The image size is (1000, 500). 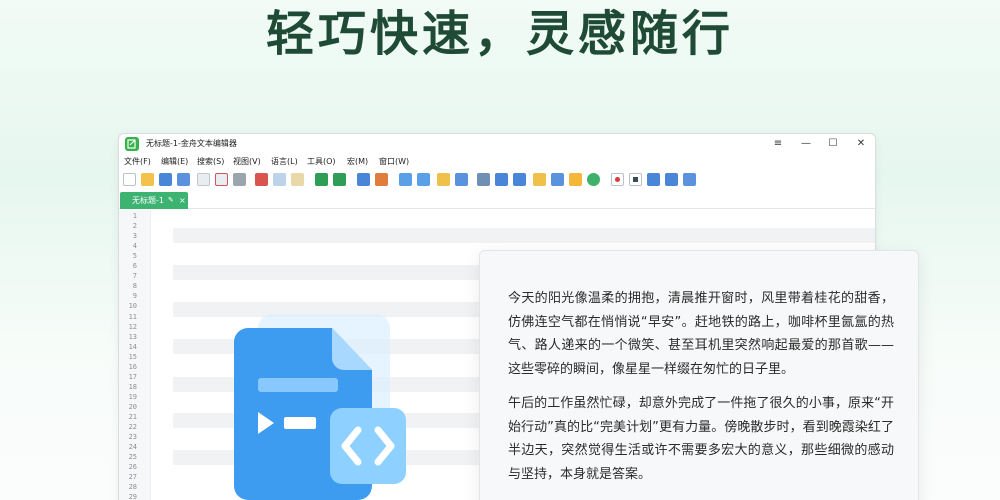 I want to click on sync-vertical-icon, so click(x=443, y=179).